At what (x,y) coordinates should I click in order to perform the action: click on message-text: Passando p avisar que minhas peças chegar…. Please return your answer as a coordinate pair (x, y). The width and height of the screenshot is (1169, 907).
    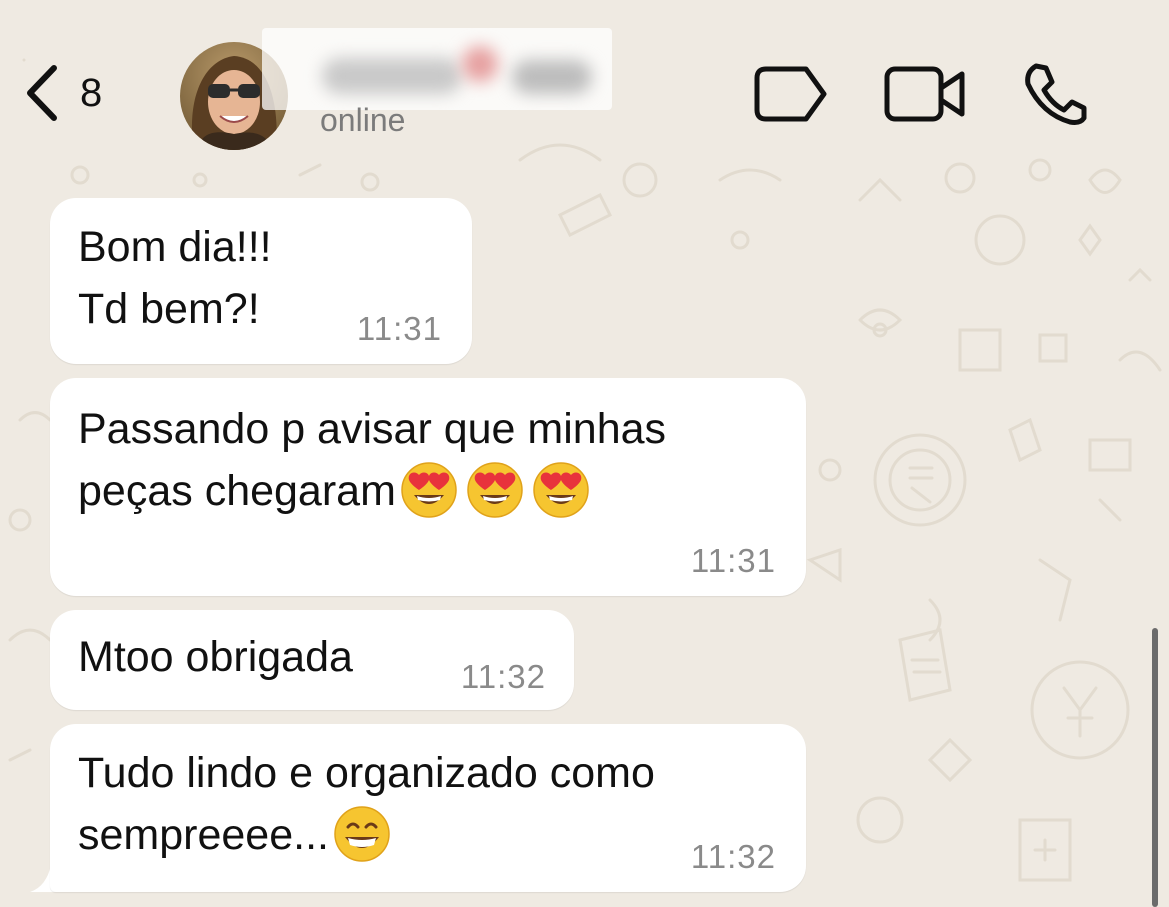
    Looking at the image, I should click on (372, 460).